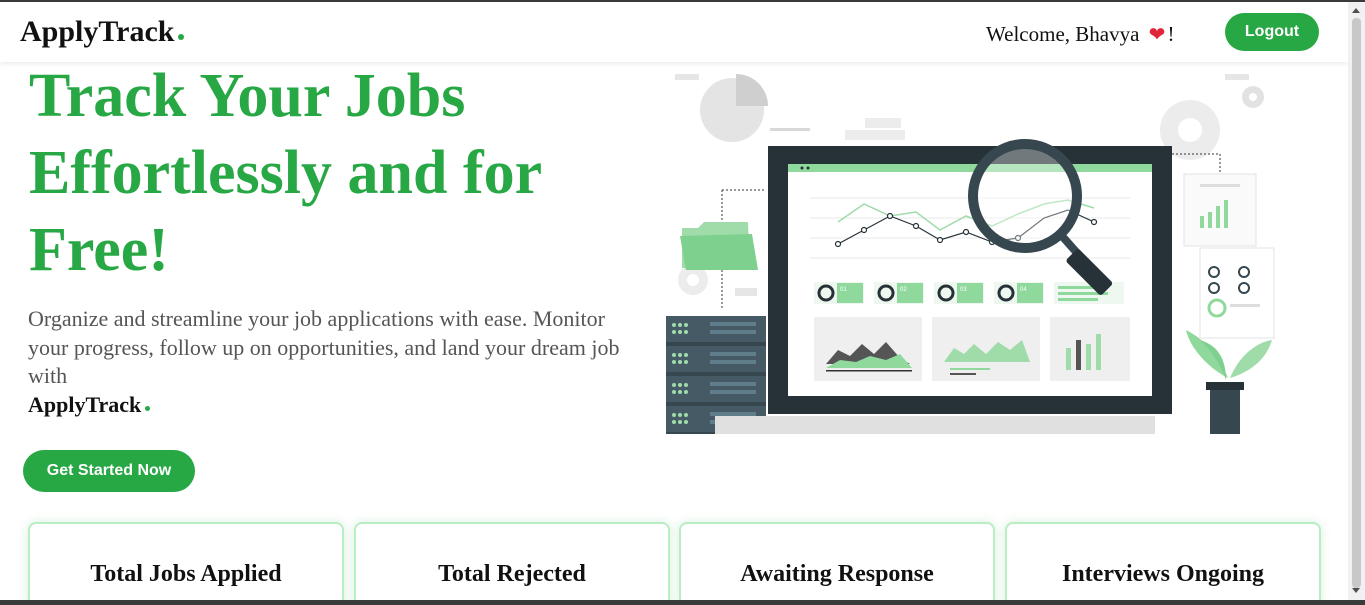  What do you see at coordinates (186, 574) in the screenshot?
I see `stat-title: Total Jobs Applied` at bounding box center [186, 574].